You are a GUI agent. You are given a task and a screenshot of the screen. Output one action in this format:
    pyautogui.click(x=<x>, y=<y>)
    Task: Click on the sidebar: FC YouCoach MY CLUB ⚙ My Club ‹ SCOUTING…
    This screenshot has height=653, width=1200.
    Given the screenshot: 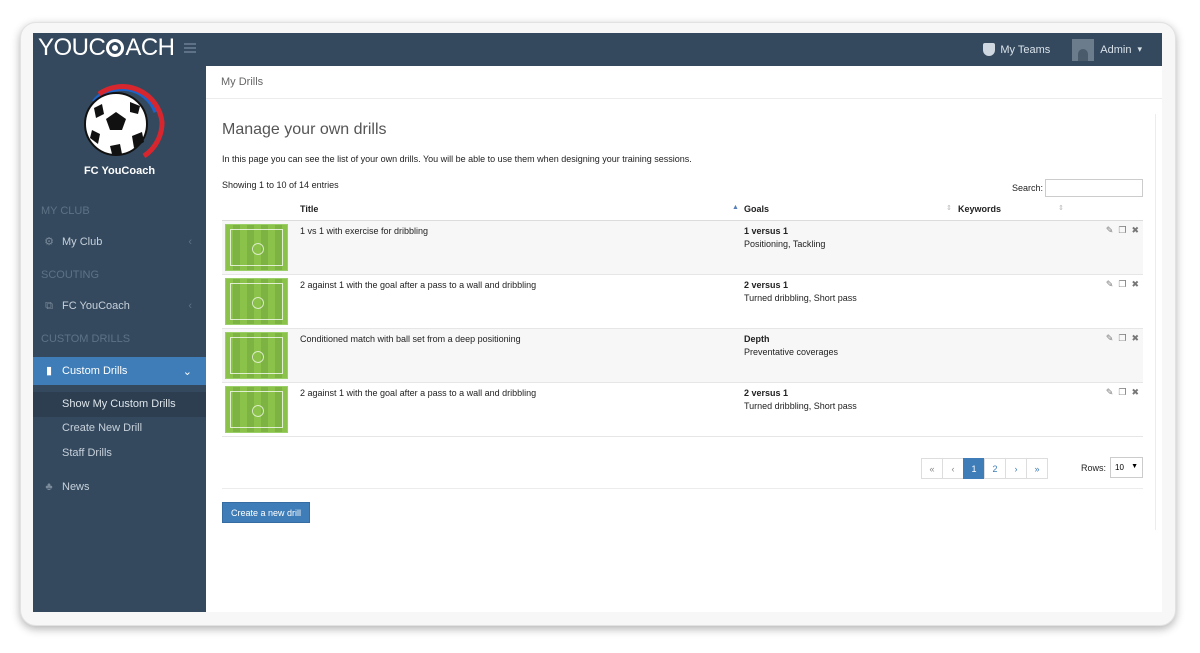 What is the action you would take?
    pyautogui.click(x=123, y=339)
    